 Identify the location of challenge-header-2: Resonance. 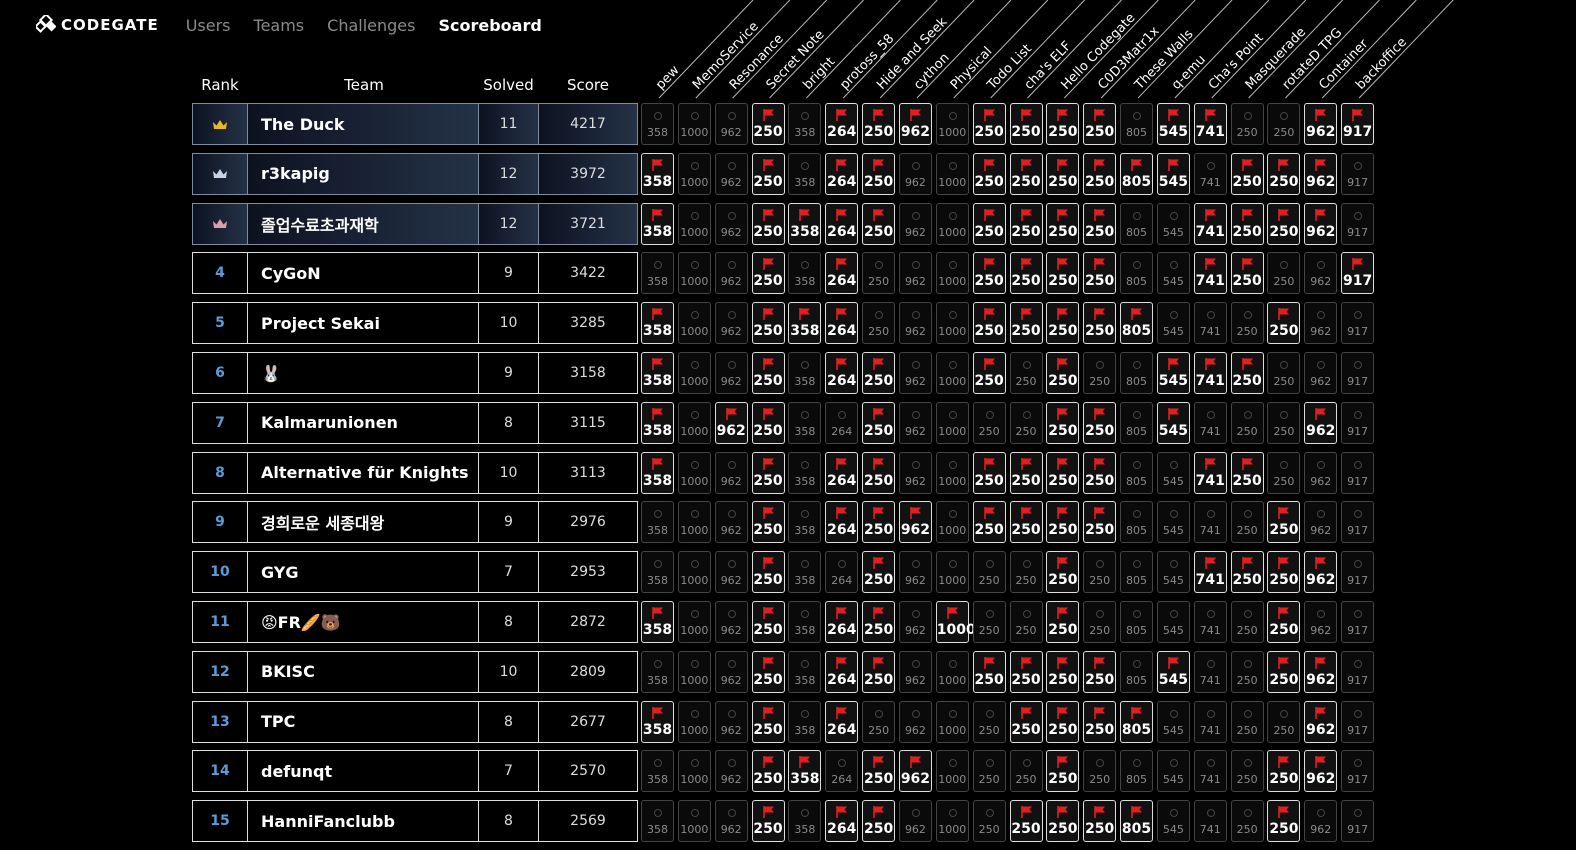
(777, 49).